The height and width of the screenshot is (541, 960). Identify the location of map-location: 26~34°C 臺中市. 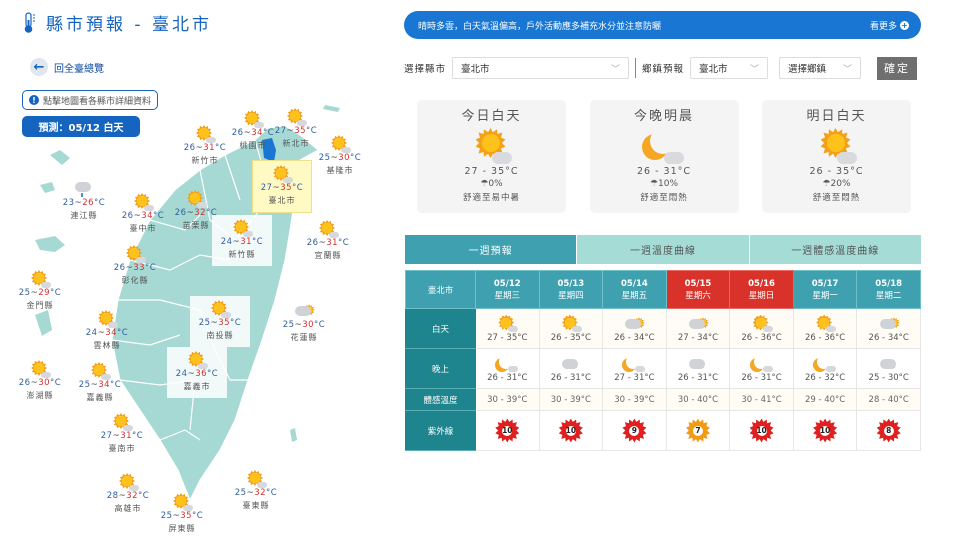
(143, 213).